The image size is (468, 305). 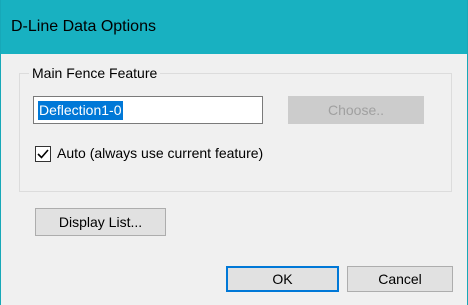 I want to click on window-title: D-Line Data Options, so click(x=83, y=26).